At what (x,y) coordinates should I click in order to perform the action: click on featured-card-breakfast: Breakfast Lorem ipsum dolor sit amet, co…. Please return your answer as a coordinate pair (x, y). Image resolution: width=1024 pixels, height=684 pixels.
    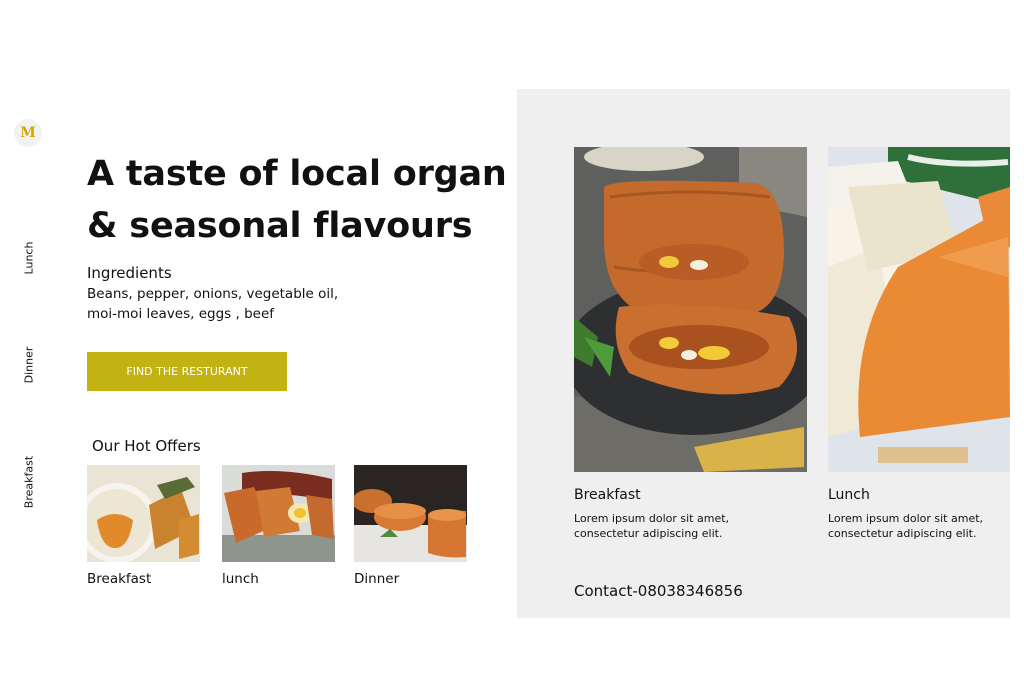
    Looking at the image, I should click on (690, 343).